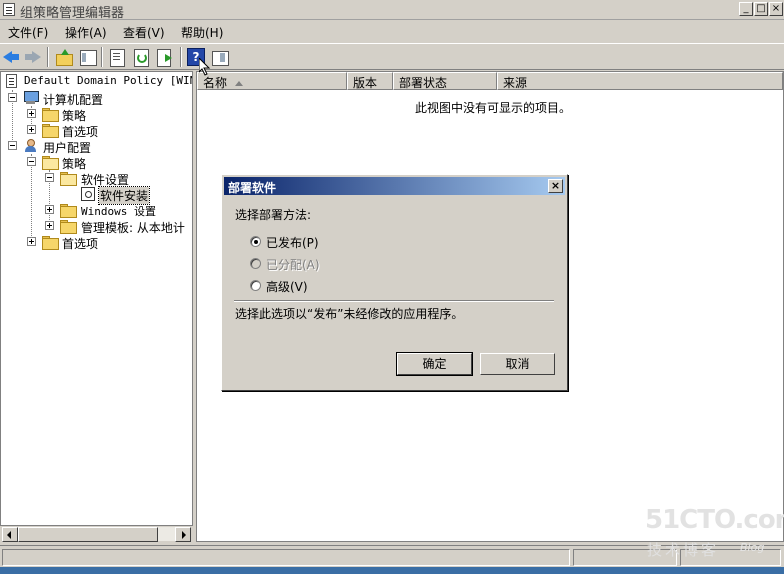  What do you see at coordinates (96, 130) in the screenshot?
I see `tree-item-preferences: 首选项` at bounding box center [96, 130].